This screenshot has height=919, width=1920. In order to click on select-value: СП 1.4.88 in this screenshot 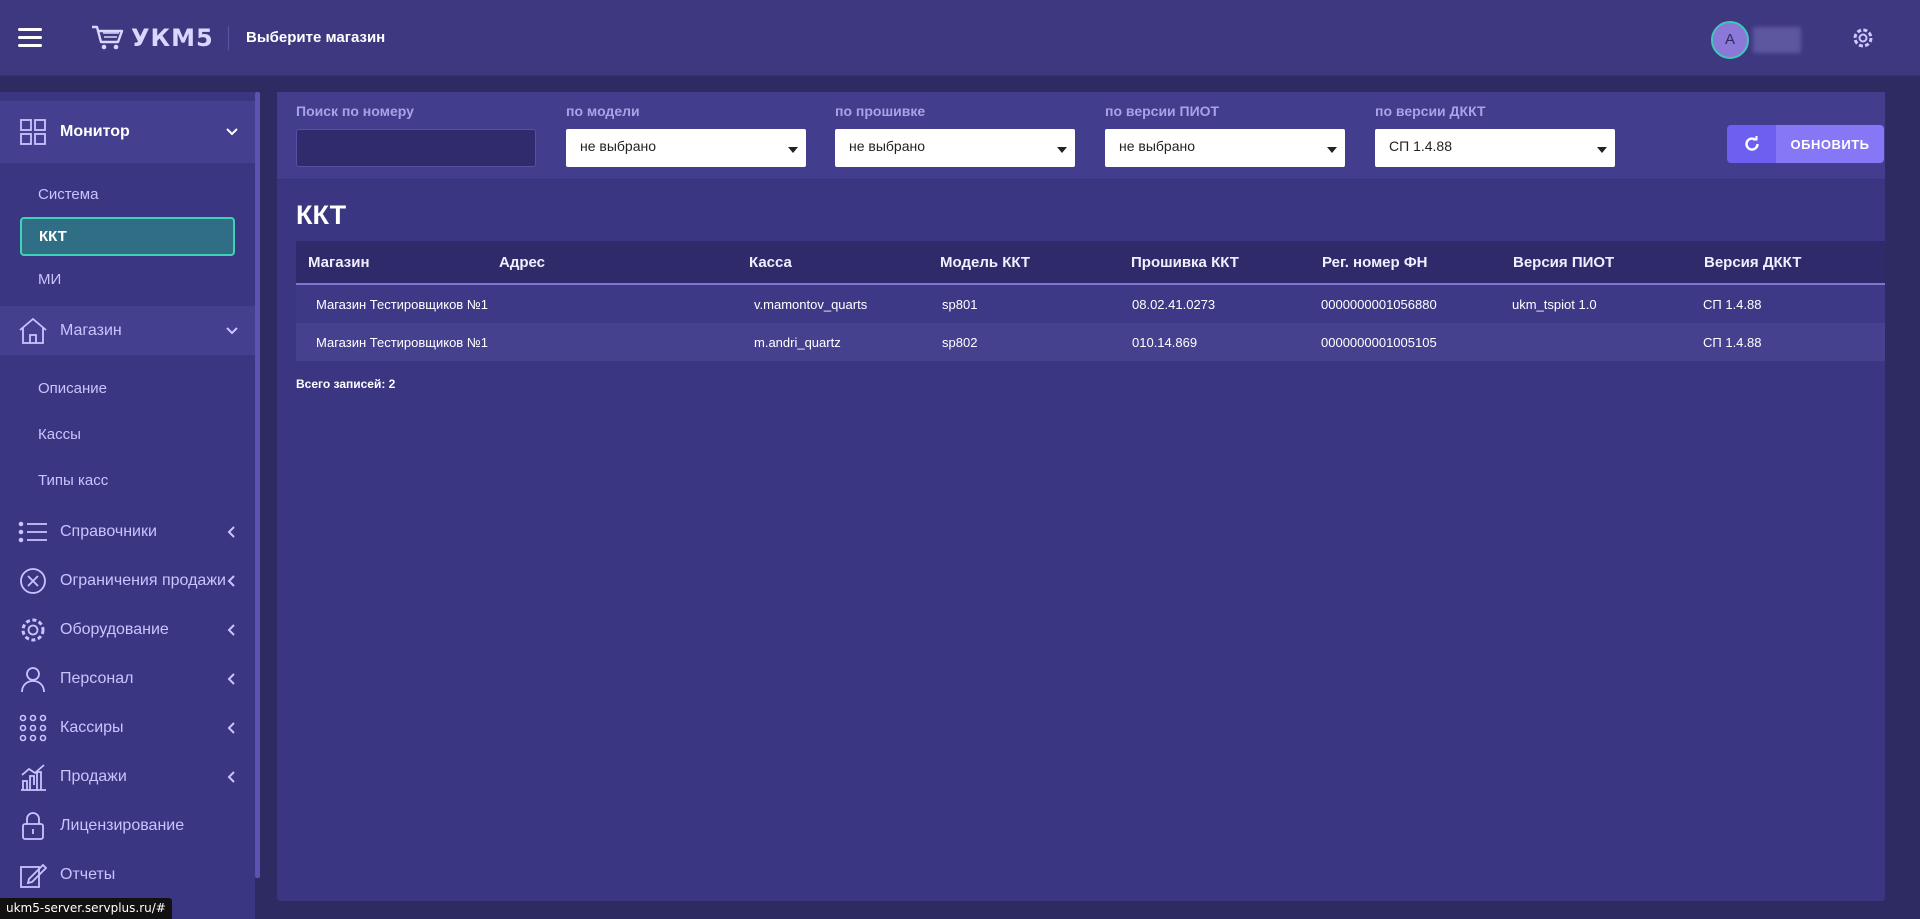, I will do `click(1420, 146)`.